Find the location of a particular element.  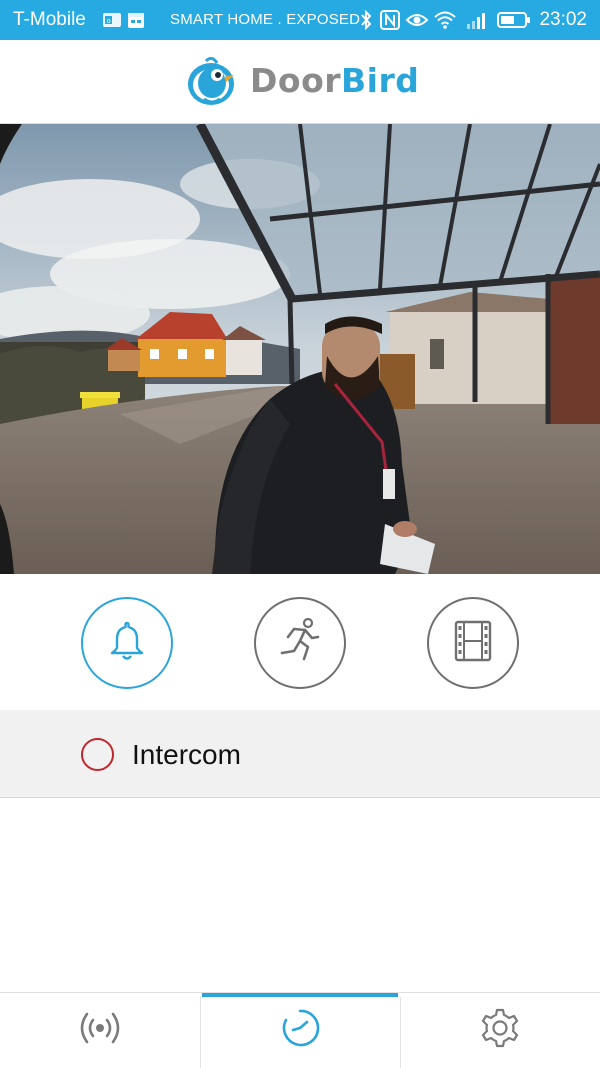

intercom-status-indicator is located at coordinates (97, 754).